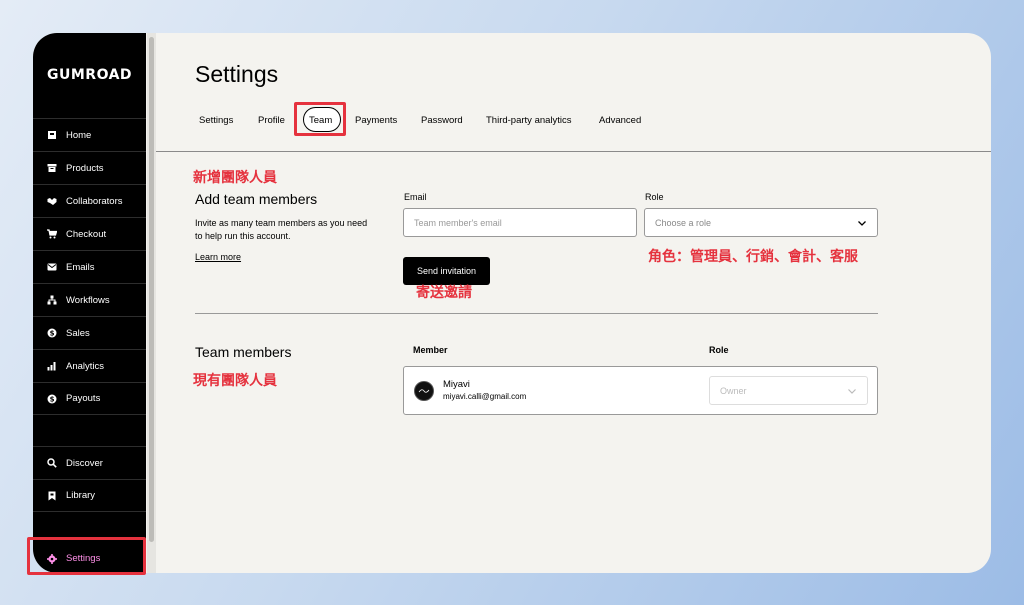 The image size is (1024, 605). Describe the element at coordinates (151, 289) in the screenshot. I see `scrollbar-thumb` at that location.